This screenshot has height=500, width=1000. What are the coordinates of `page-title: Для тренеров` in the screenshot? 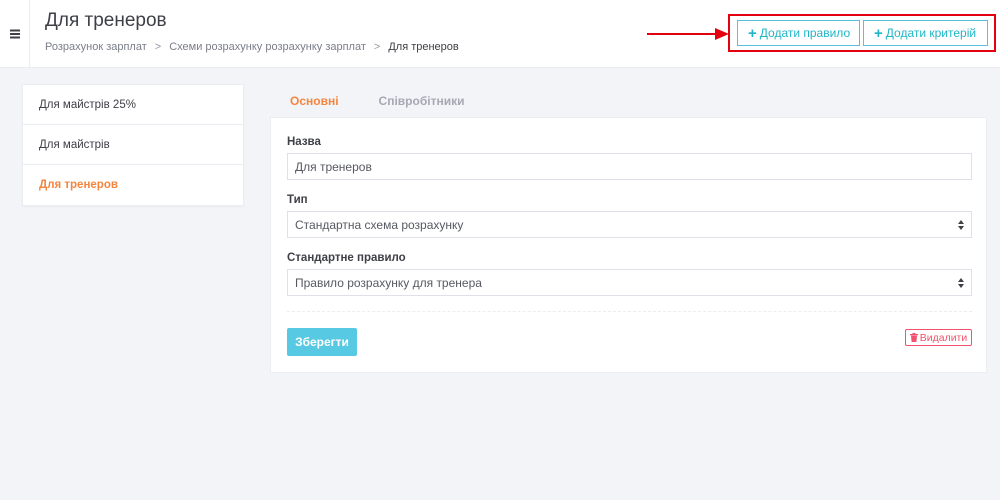 It's located at (106, 20).